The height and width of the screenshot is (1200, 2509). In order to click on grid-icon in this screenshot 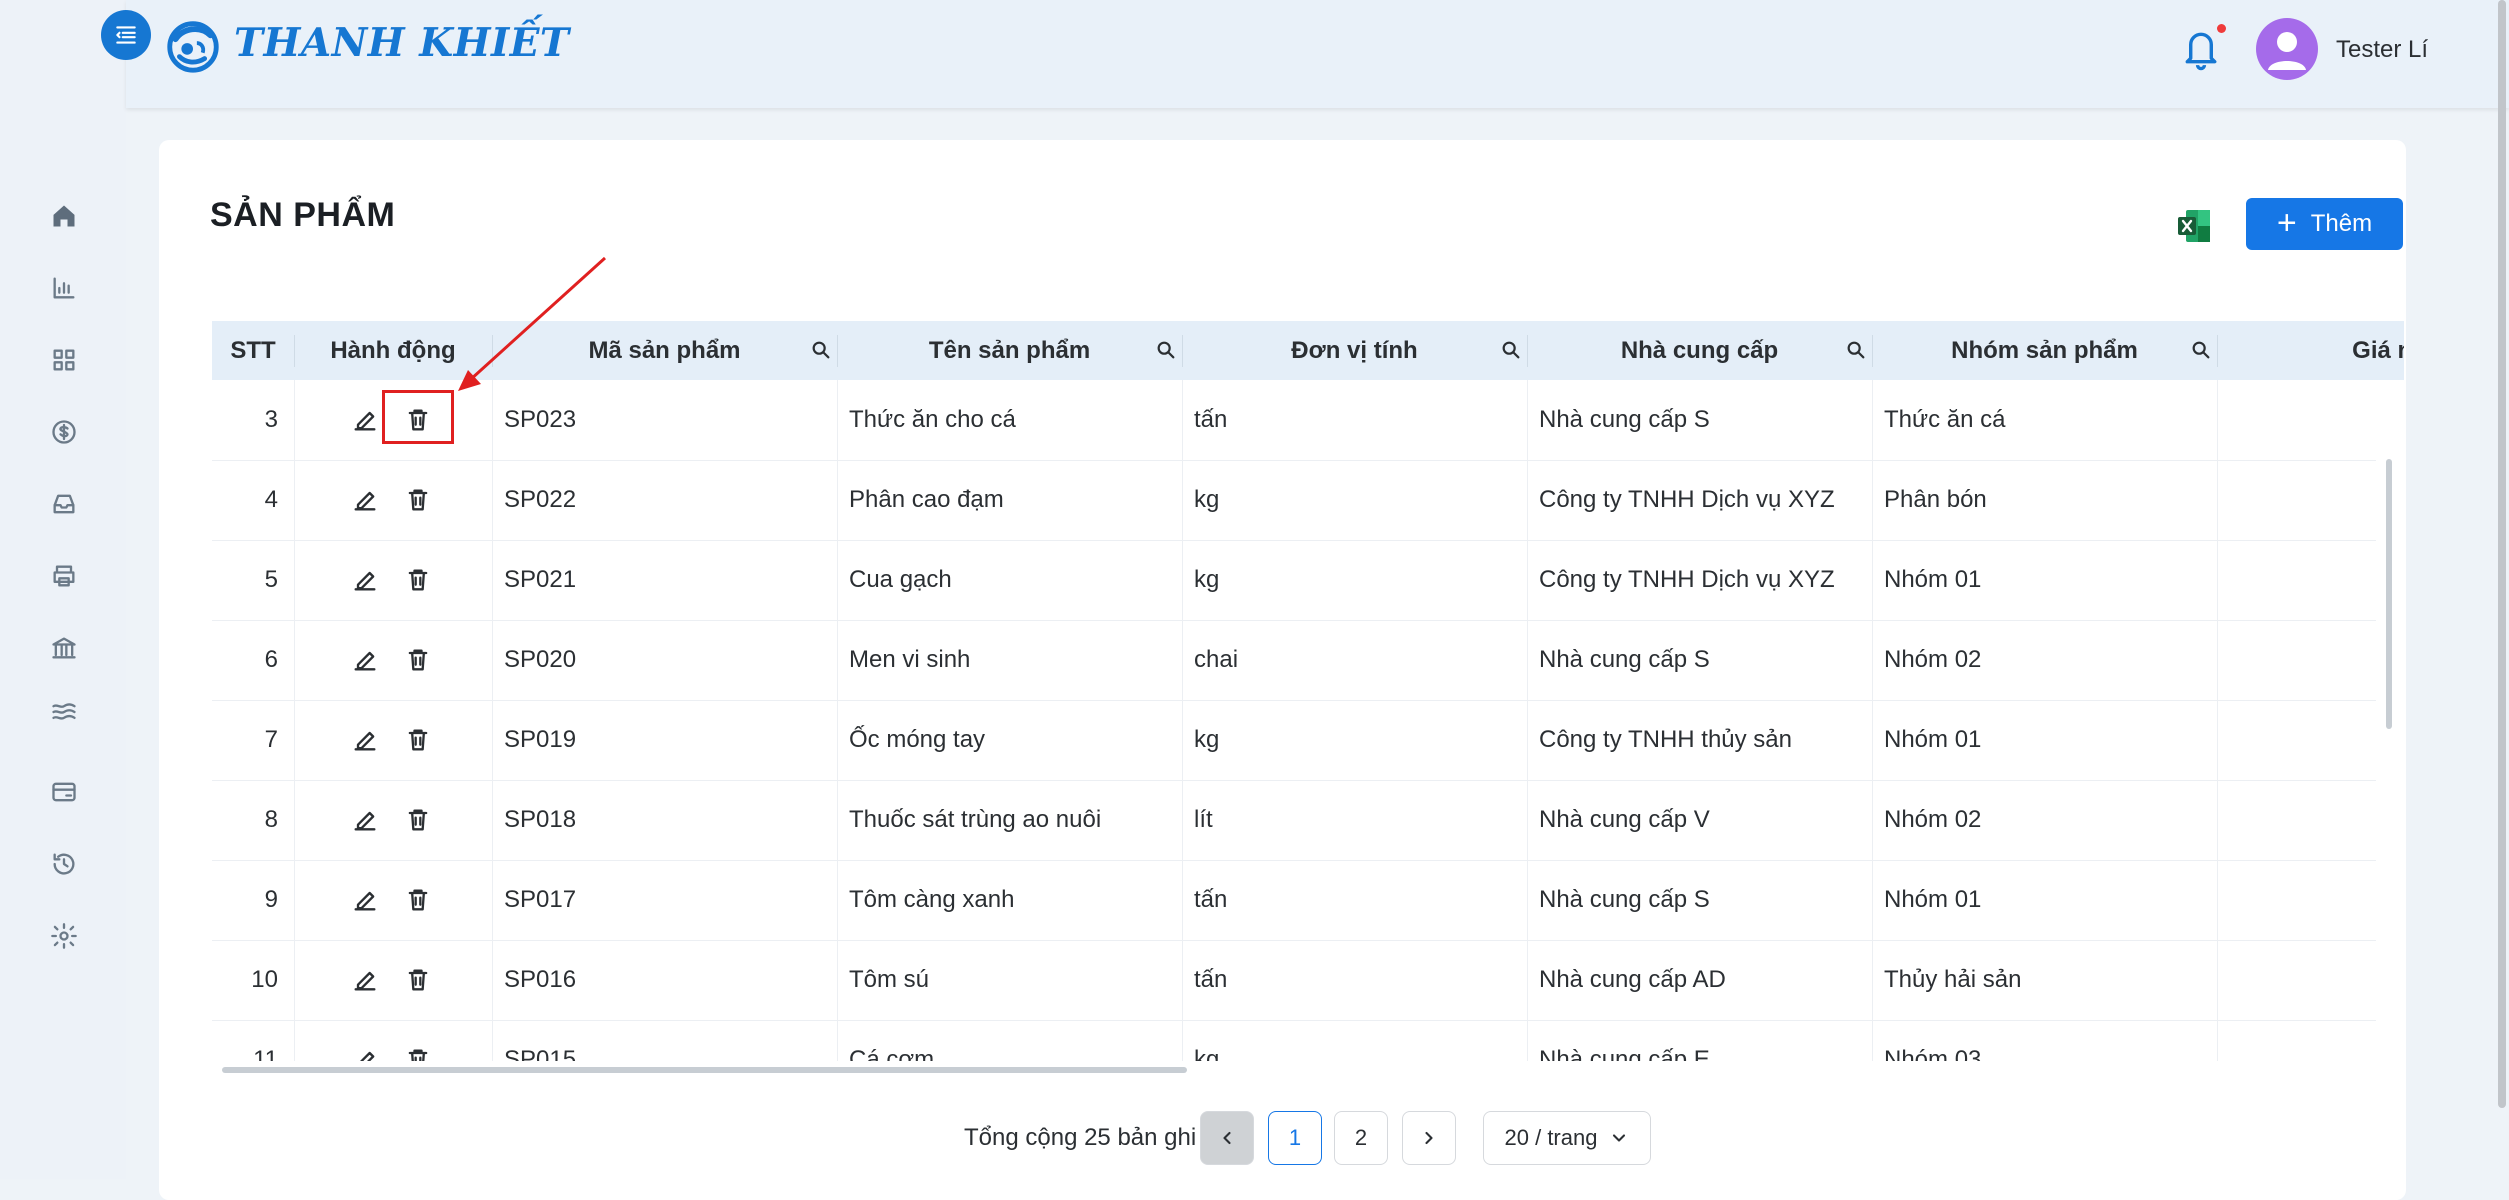, I will do `click(64, 360)`.